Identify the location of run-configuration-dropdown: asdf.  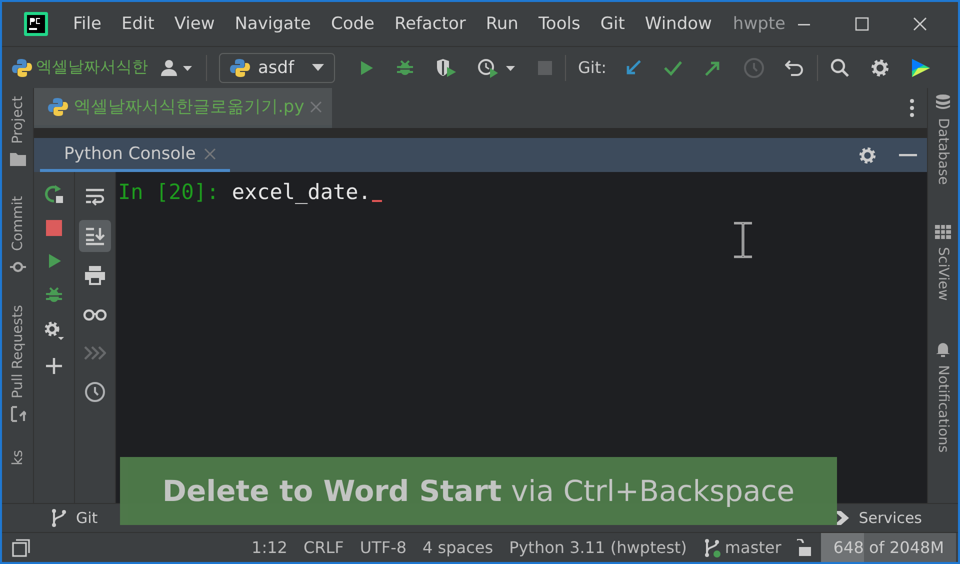
(277, 67).